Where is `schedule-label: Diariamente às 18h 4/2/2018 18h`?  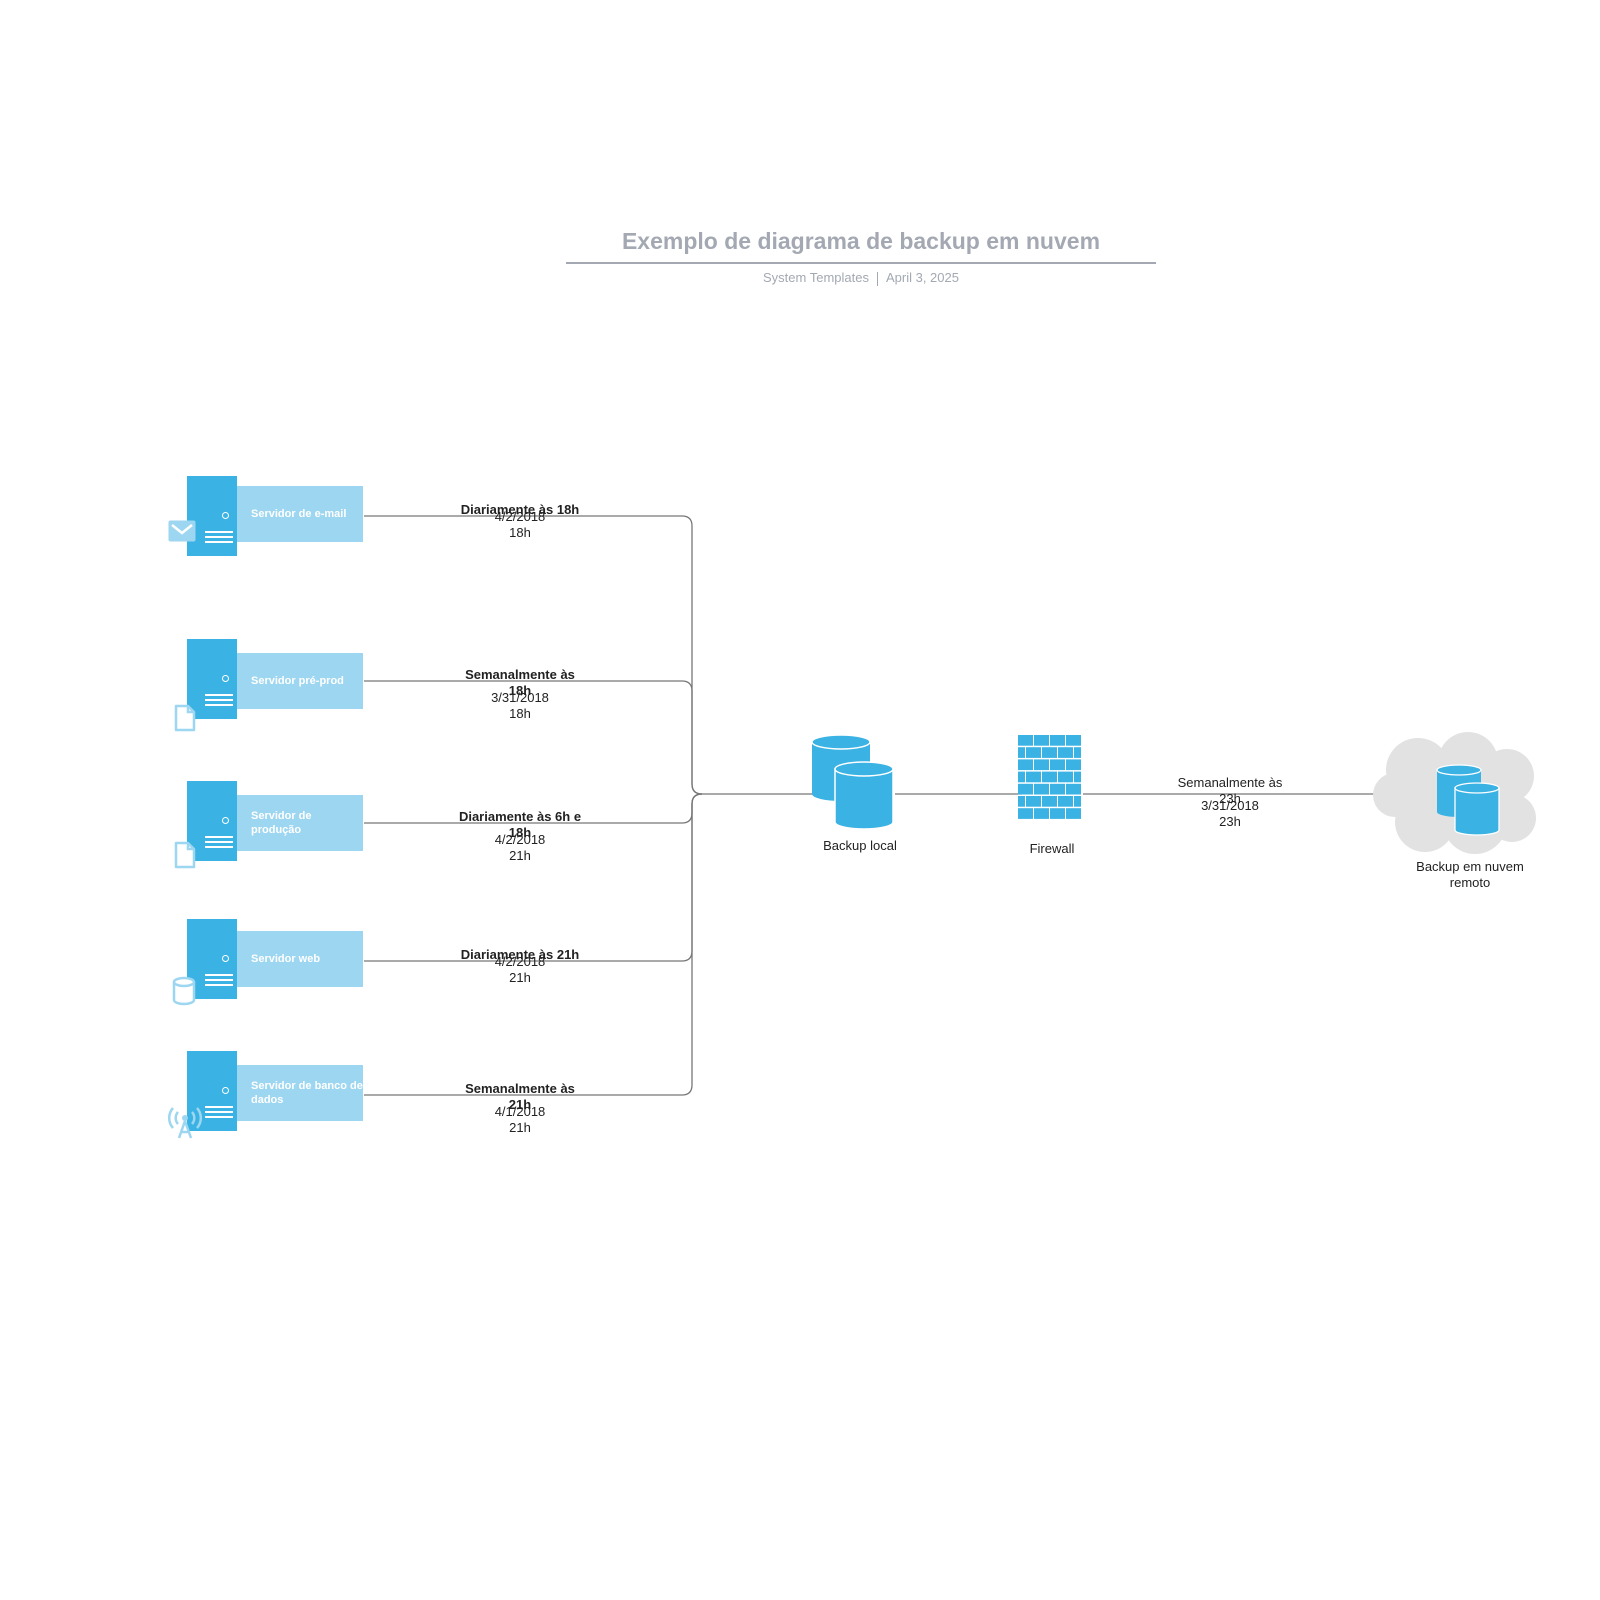 schedule-label: Diariamente às 18h 4/2/2018 18h is located at coordinates (520, 521).